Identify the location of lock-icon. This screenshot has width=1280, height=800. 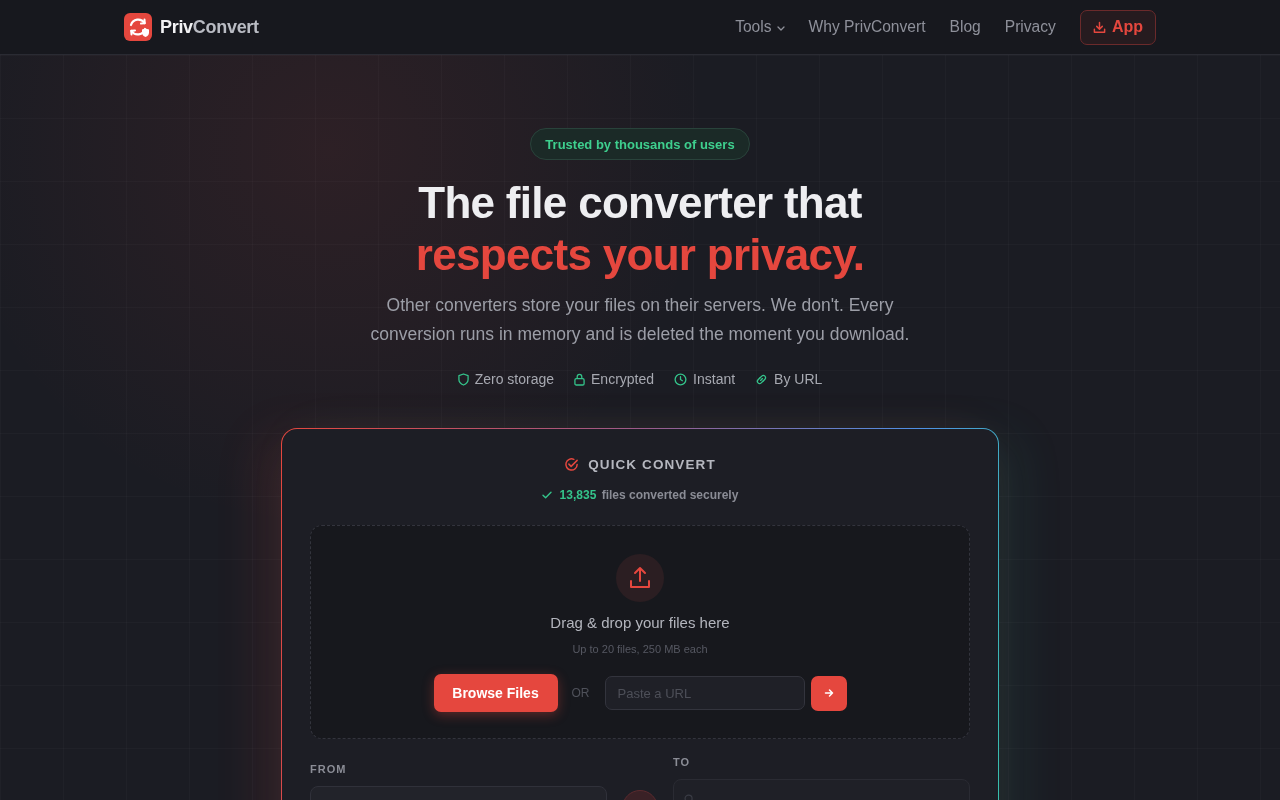
(580, 379).